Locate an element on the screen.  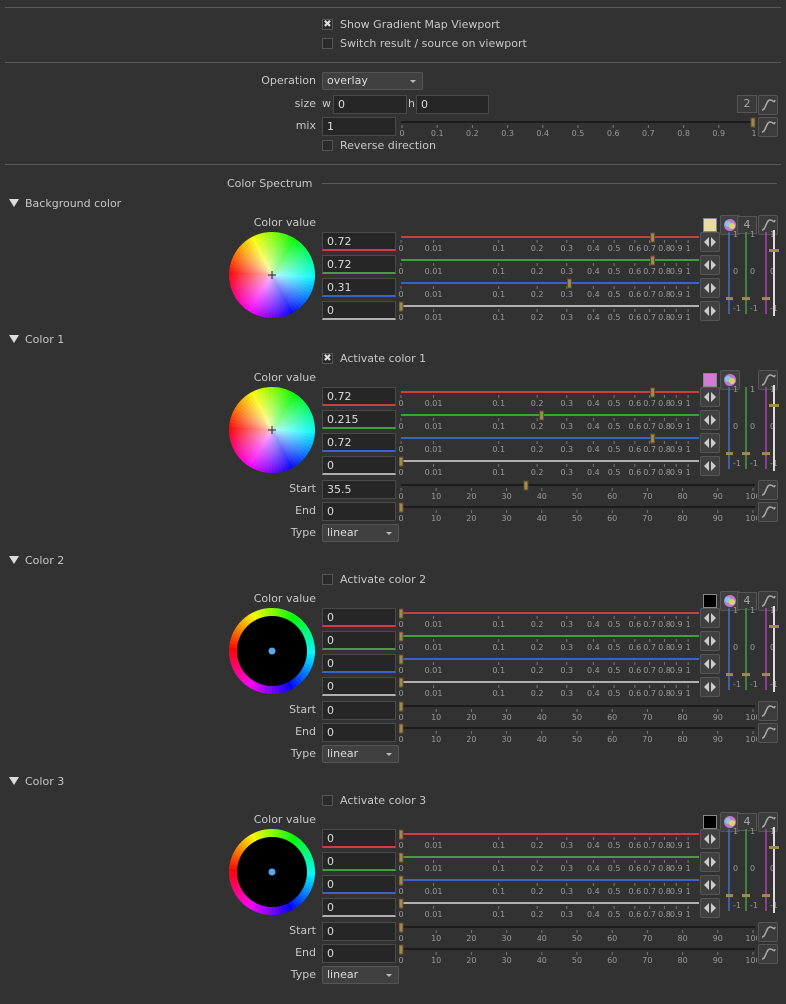
start-curve-button is located at coordinates (768, 932).